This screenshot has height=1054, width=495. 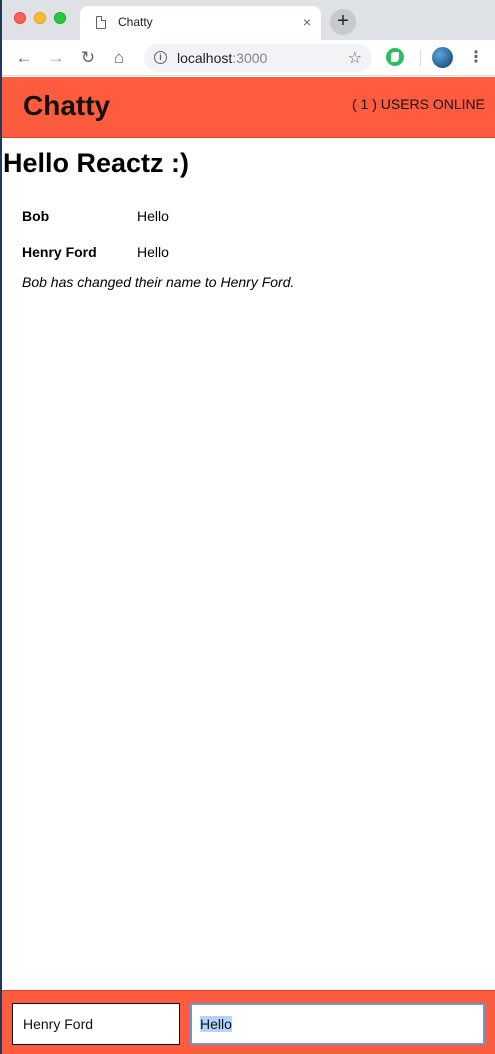 I want to click on kebab-menu-icon: ⋮, so click(x=476, y=58).